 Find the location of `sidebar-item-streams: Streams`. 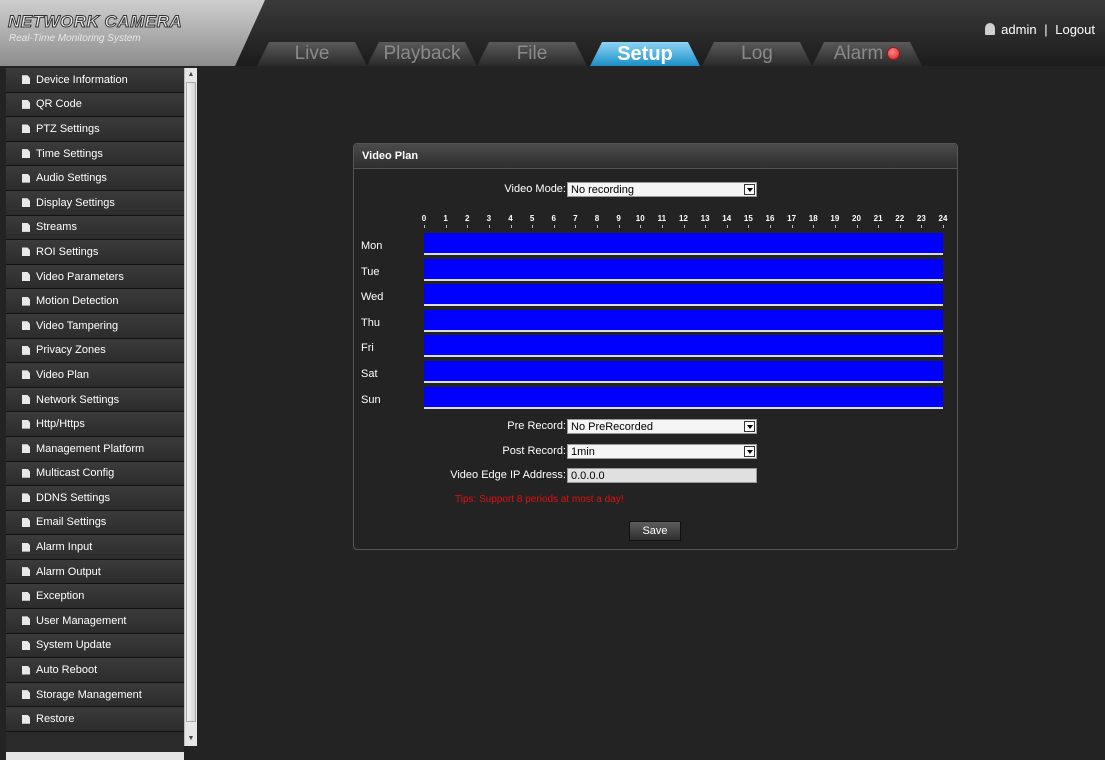

sidebar-item-streams: Streams is located at coordinates (95, 228).